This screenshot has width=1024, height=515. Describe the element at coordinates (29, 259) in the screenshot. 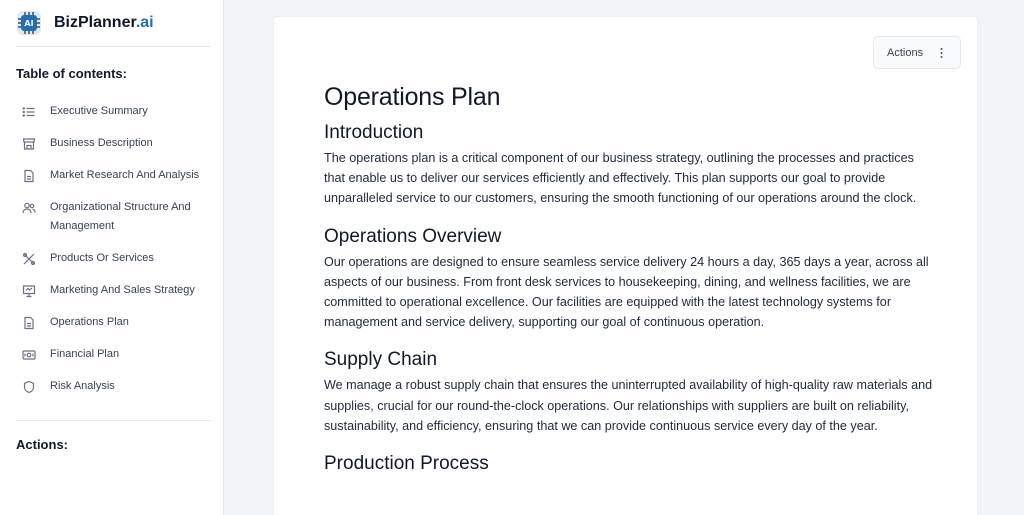

I see `tools-icon` at that location.